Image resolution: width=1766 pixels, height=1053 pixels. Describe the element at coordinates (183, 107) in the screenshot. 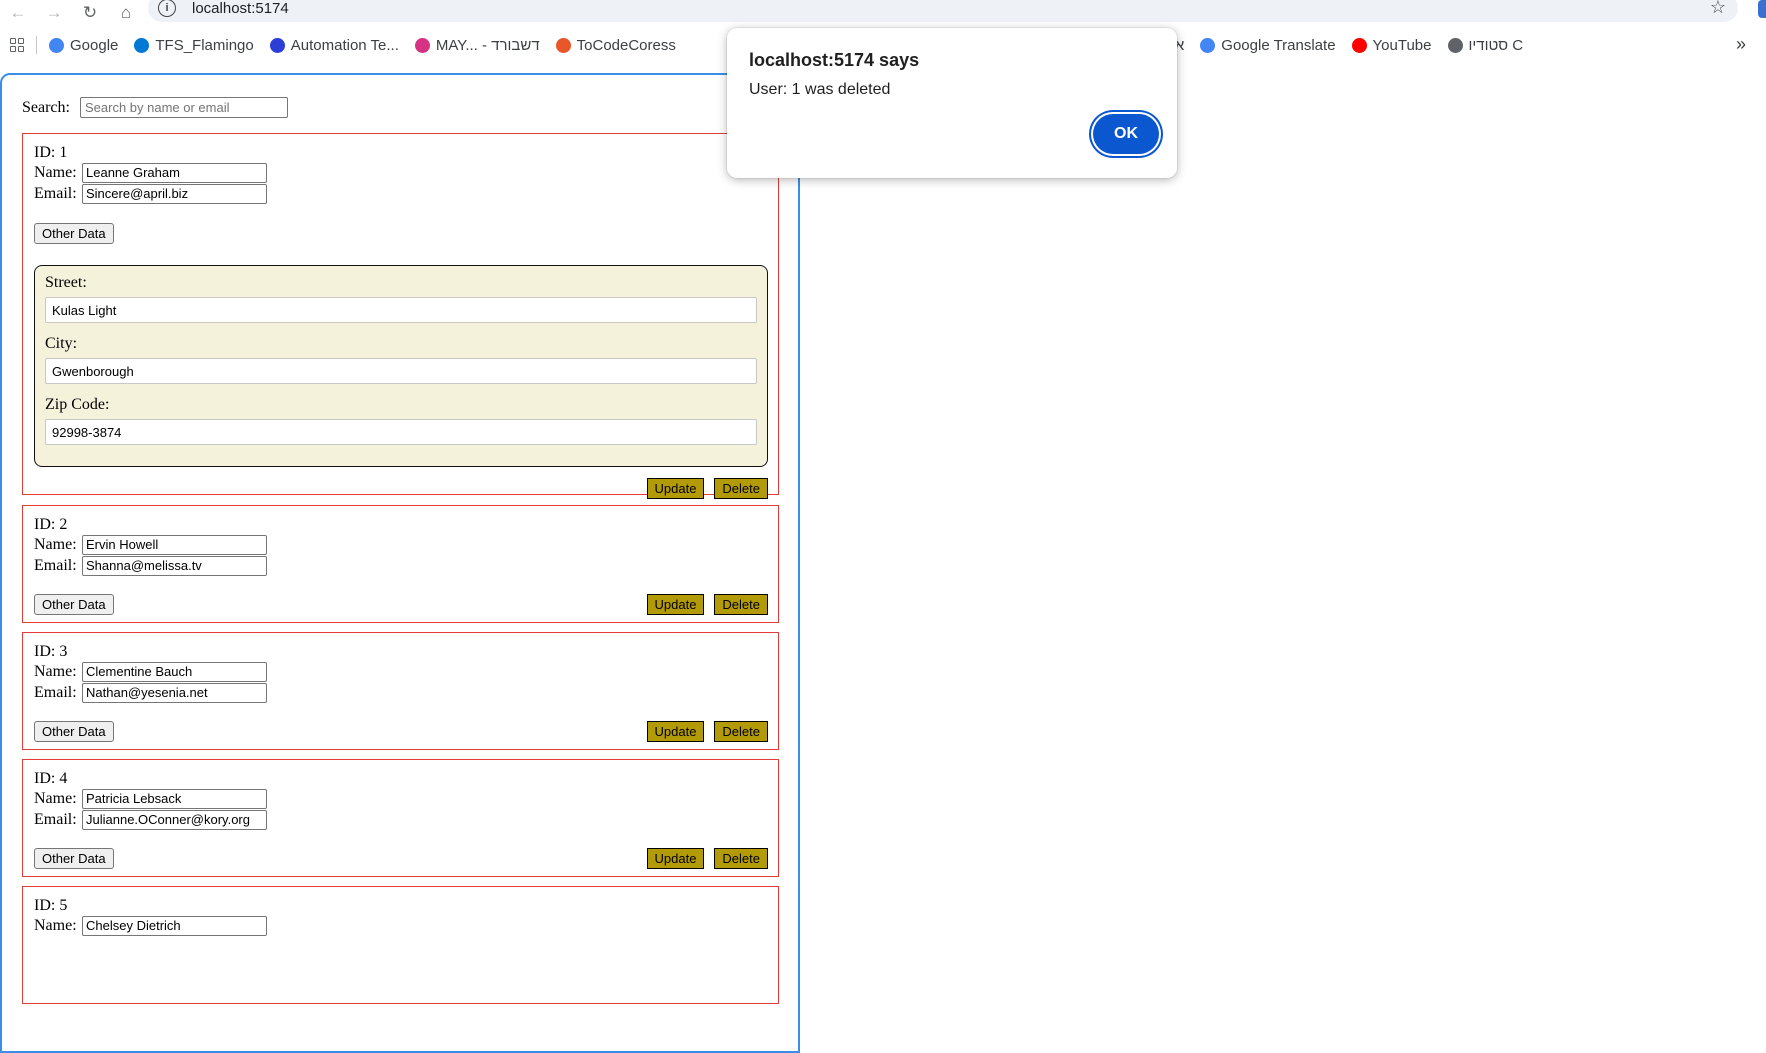

I see `search-input` at that location.